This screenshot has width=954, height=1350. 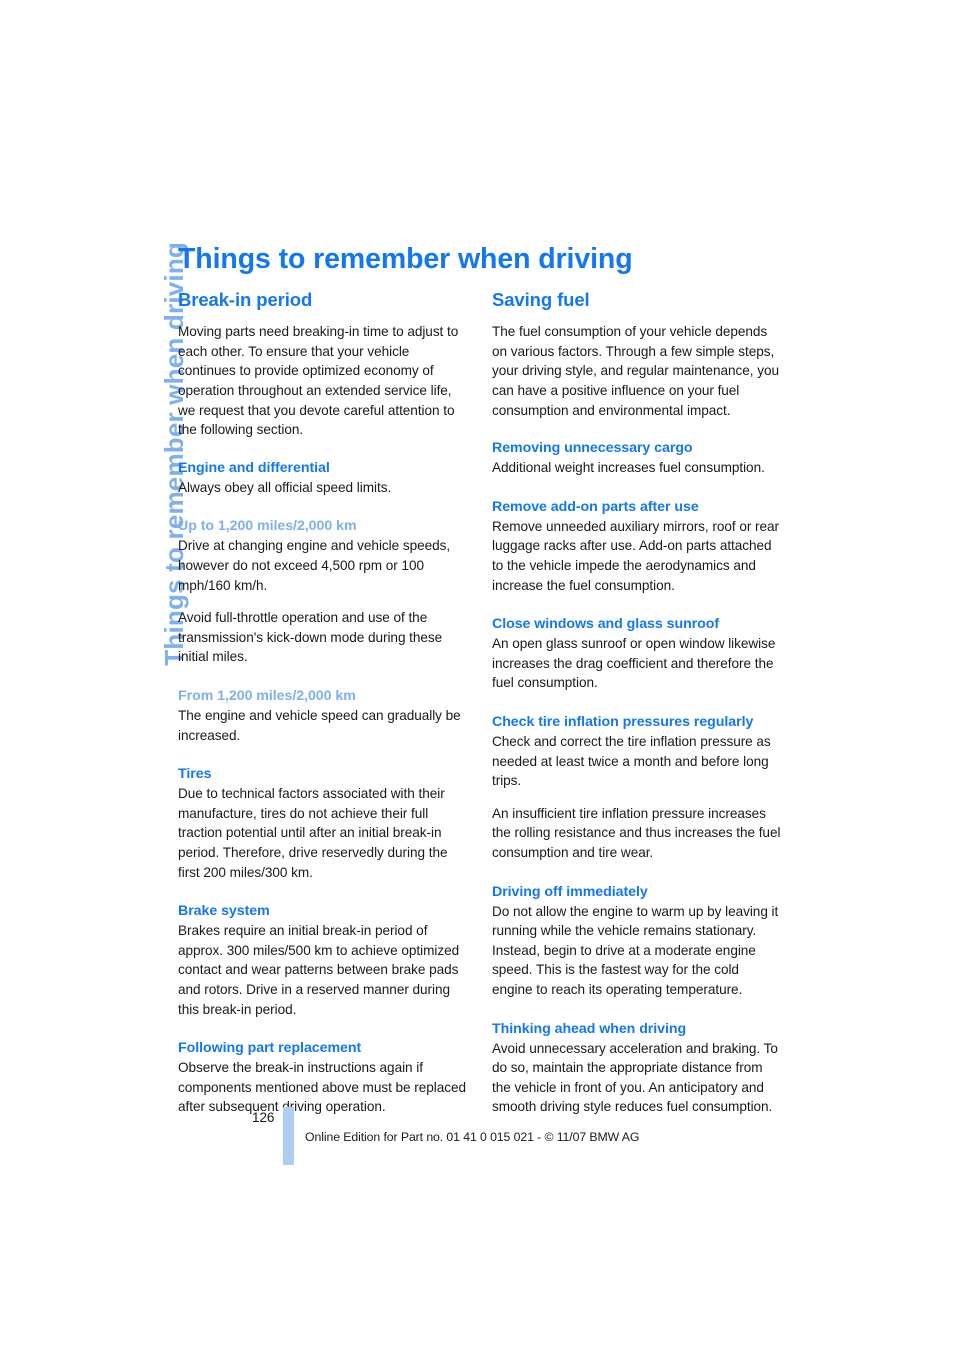 I want to click on subheading-brake-system: Brake system, so click(x=224, y=911).